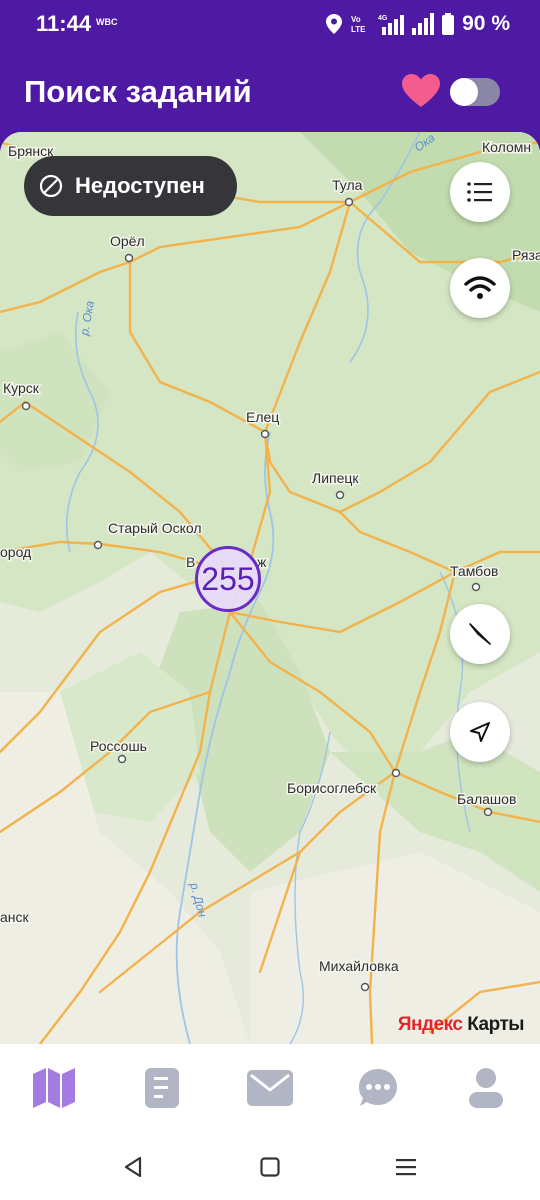 The height and width of the screenshot is (1200, 540). I want to click on city-label-ryazan: Ряза, so click(526, 255).